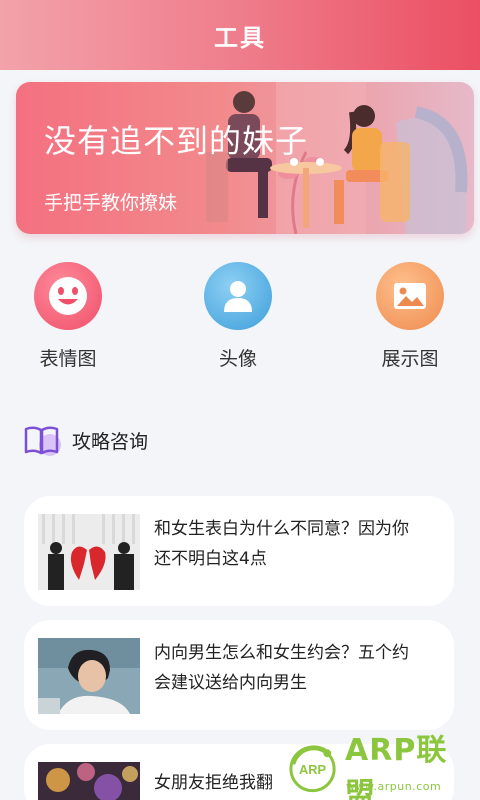 The width and height of the screenshot is (480, 800). Describe the element at coordinates (394, 786) in the screenshot. I see `watermark-url: www.arpun.com` at that location.